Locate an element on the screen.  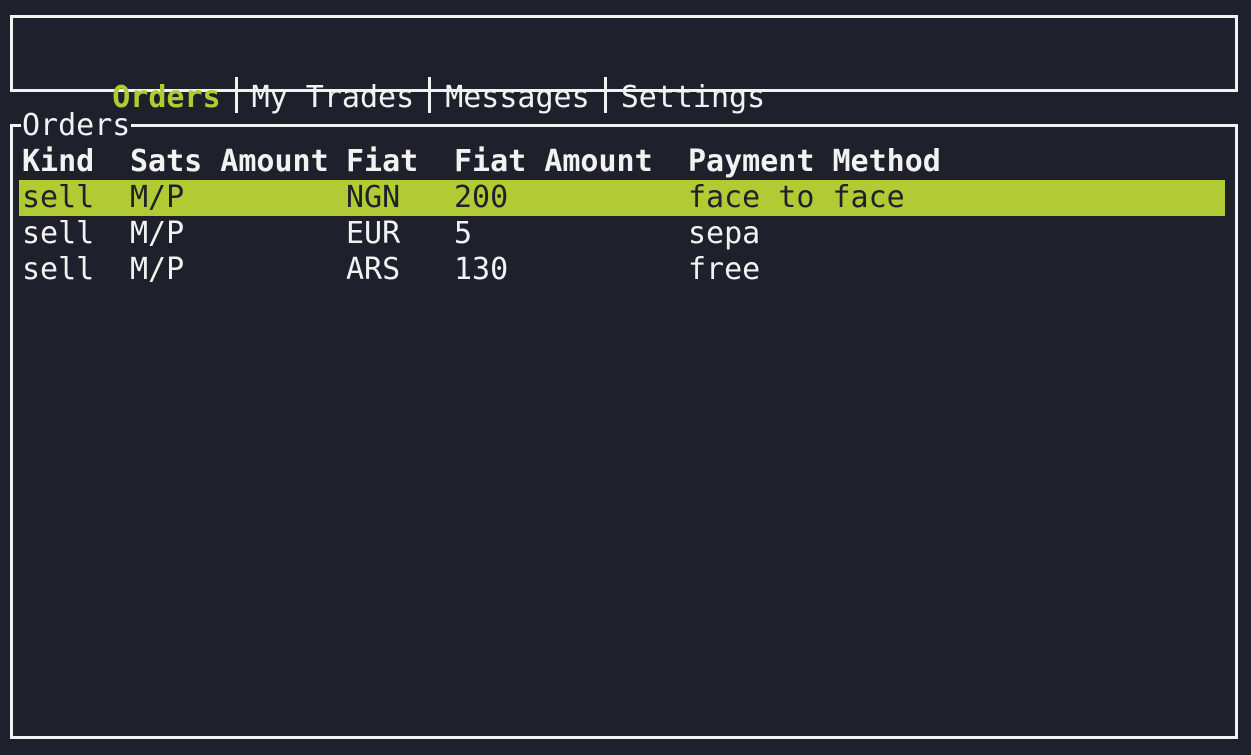
panel-title: Orders is located at coordinates (76, 126).